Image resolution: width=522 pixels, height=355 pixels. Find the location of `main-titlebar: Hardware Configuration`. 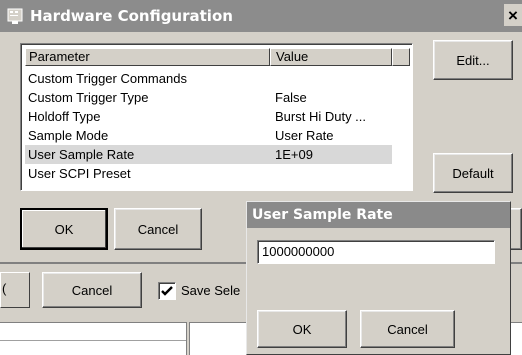

main-titlebar: Hardware Configuration is located at coordinates (261, 16).